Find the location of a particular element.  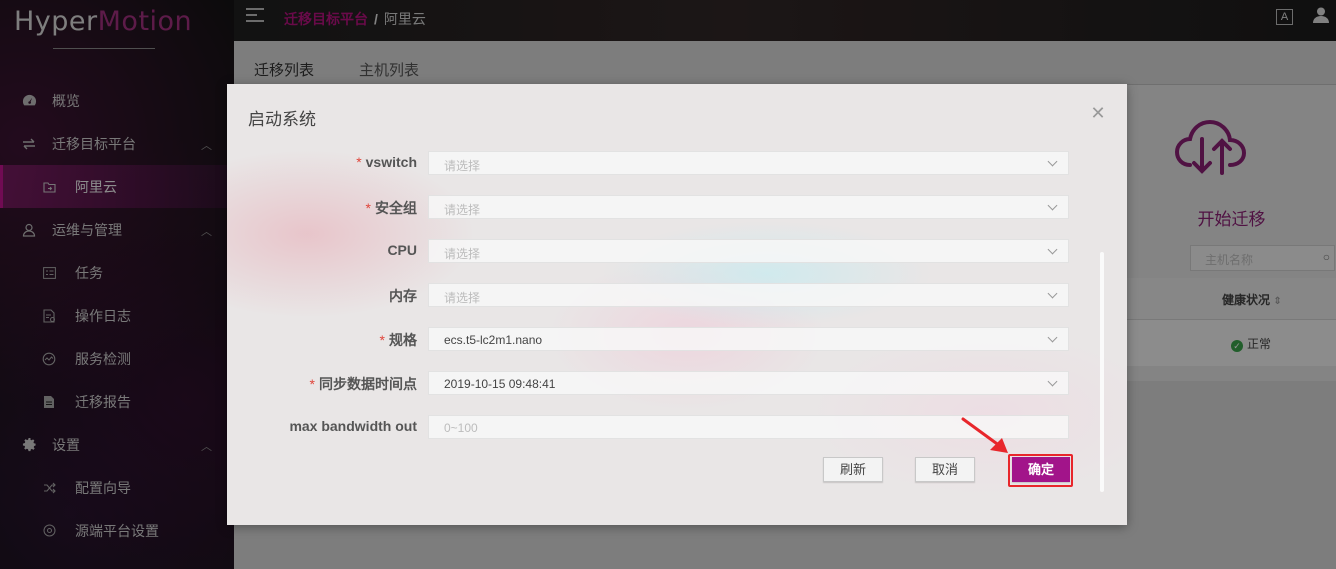

field-vswitch: * vswitch 请选择 is located at coordinates (677, 164).